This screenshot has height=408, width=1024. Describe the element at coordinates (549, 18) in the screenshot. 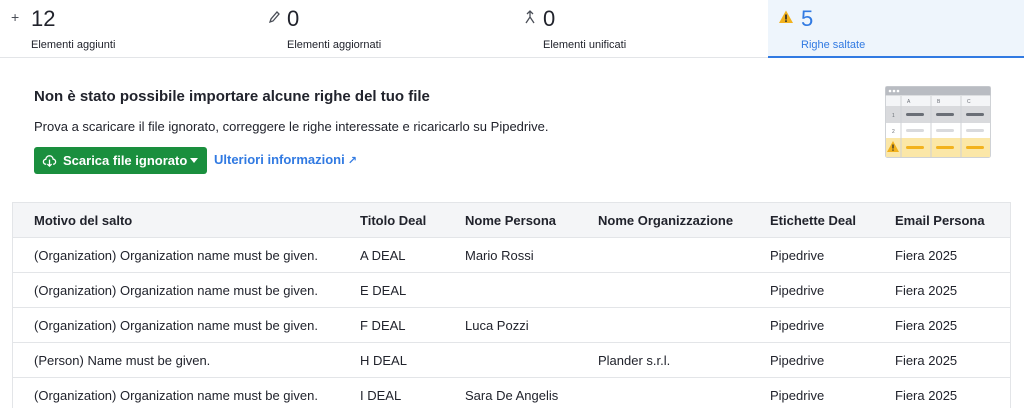

I see `merged-count: 0` at that location.